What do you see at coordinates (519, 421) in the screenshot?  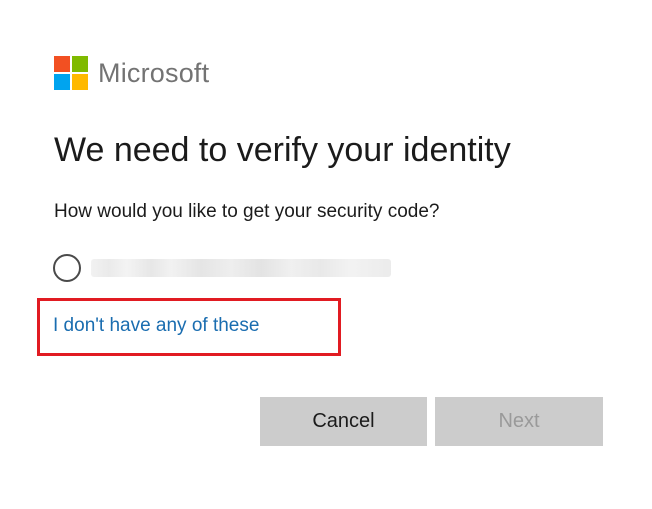 I see `next-button: Next` at bounding box center [519, 421].